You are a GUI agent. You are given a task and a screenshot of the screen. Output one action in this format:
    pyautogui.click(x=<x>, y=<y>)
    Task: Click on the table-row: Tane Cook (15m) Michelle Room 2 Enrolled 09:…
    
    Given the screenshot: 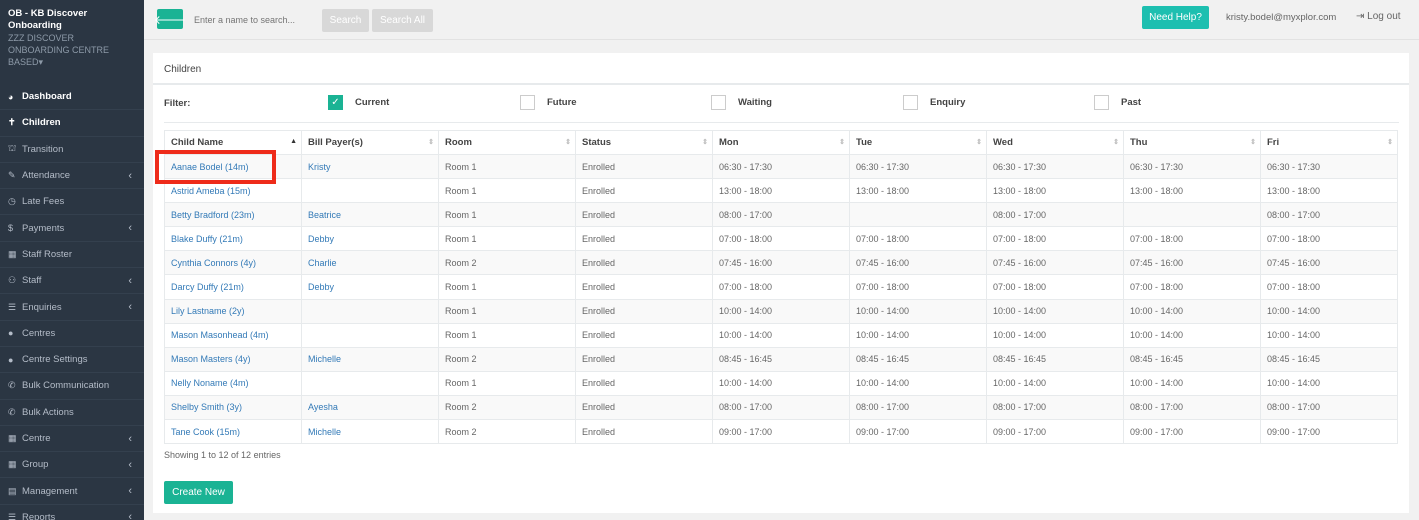 What is the action you would take?
    pyautogui.click(x=781, y=432)
    